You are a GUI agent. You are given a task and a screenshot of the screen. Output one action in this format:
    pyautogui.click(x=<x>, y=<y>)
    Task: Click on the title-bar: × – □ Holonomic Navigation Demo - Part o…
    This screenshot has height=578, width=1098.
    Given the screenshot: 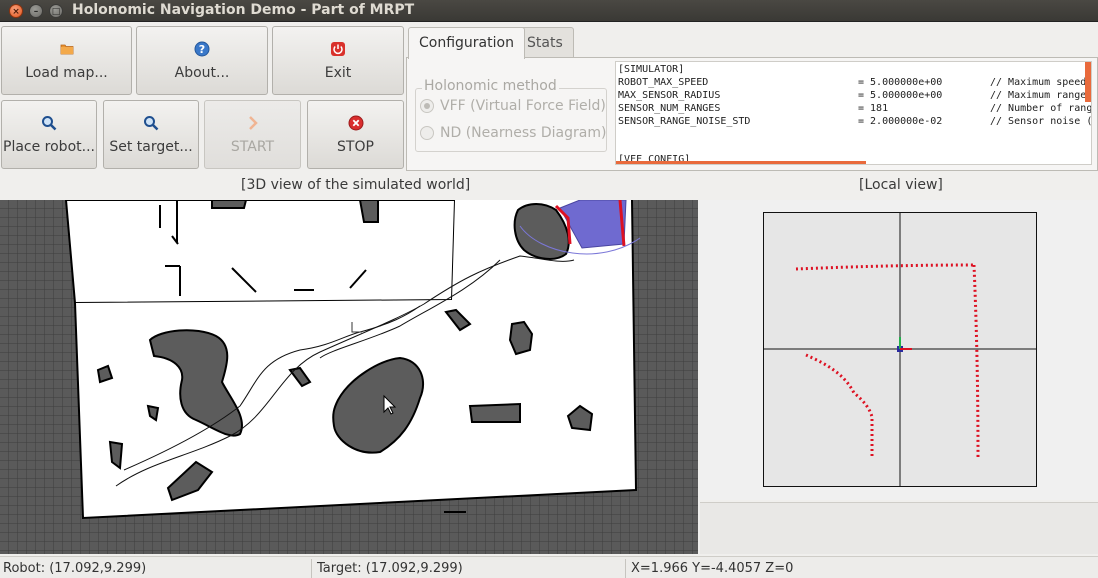 What is the action you would take?
    pyautogui.click(x=549, y=11)
    